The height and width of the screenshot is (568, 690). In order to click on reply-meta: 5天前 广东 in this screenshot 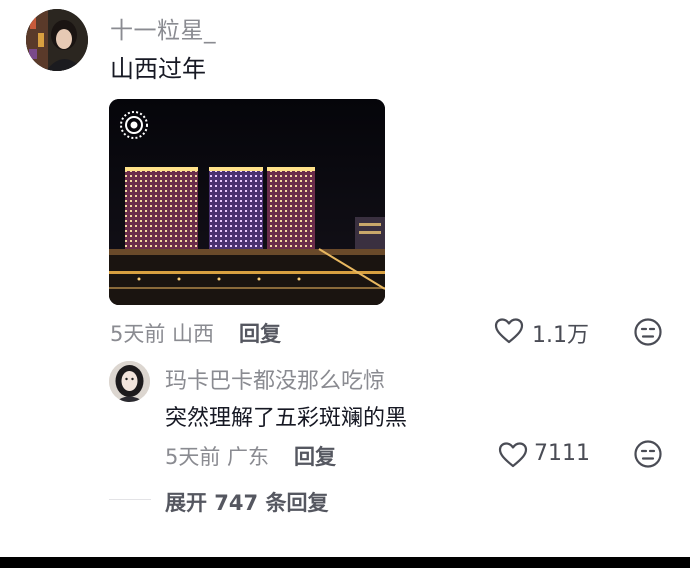, I will do `click(217, 457)`.